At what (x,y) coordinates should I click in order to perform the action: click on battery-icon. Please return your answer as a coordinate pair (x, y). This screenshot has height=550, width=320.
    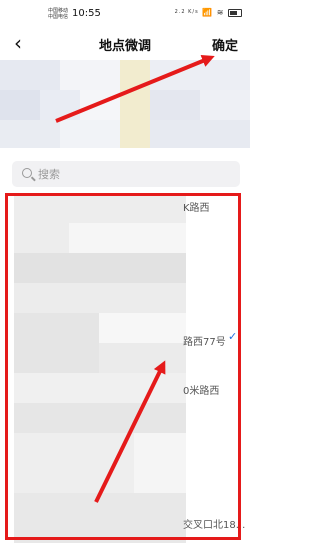
    Looking at the image, I should click on (235, 12).